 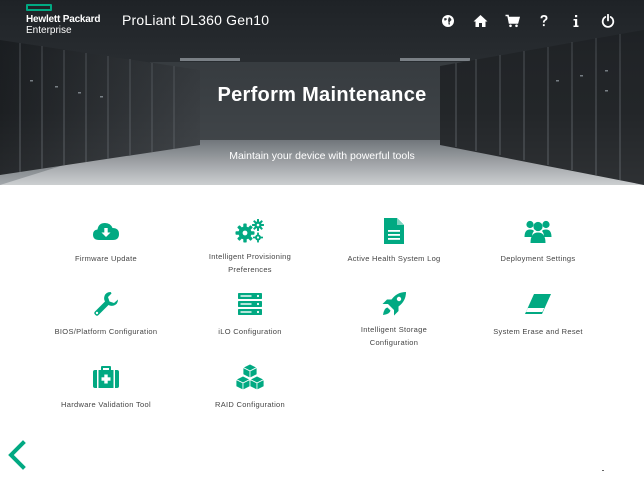 I want to click on home-button, so click(x=480, y=21).